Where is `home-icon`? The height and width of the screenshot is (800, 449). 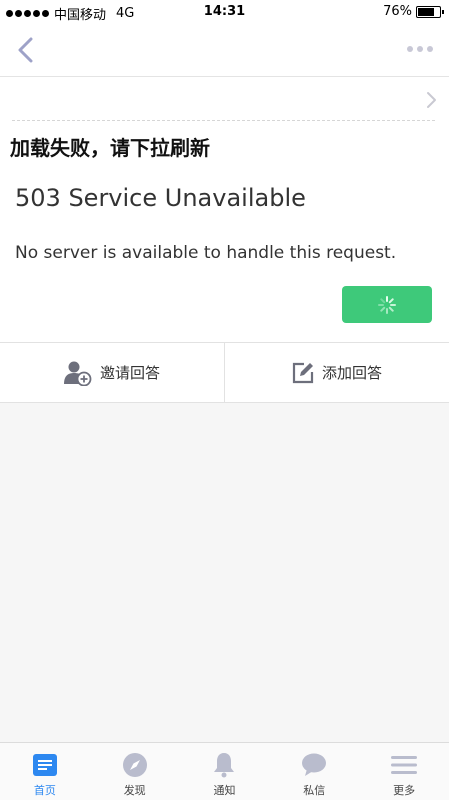
home-icon is located at coordinates (45, 765).